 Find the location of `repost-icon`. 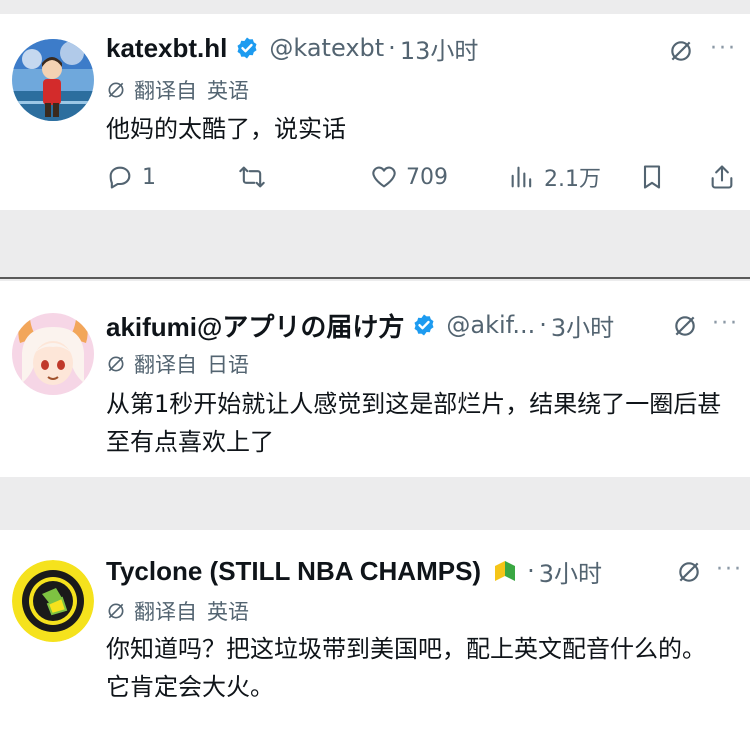

repost-icon is located at coordinates (252, 177).